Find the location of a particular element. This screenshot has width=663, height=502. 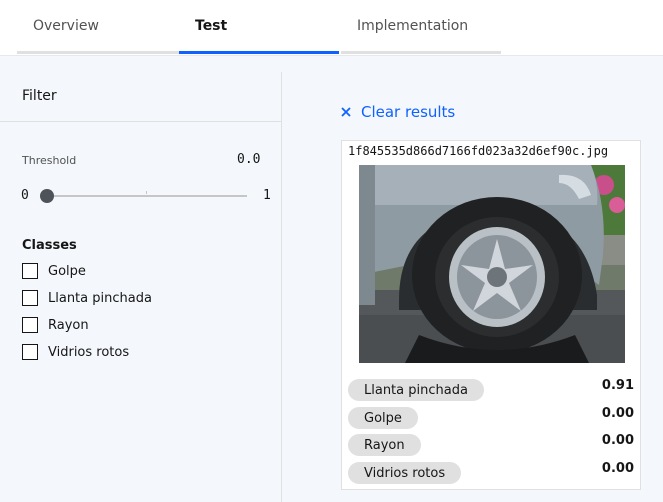

class-label: Rayon is located at coordinates (68, 325).